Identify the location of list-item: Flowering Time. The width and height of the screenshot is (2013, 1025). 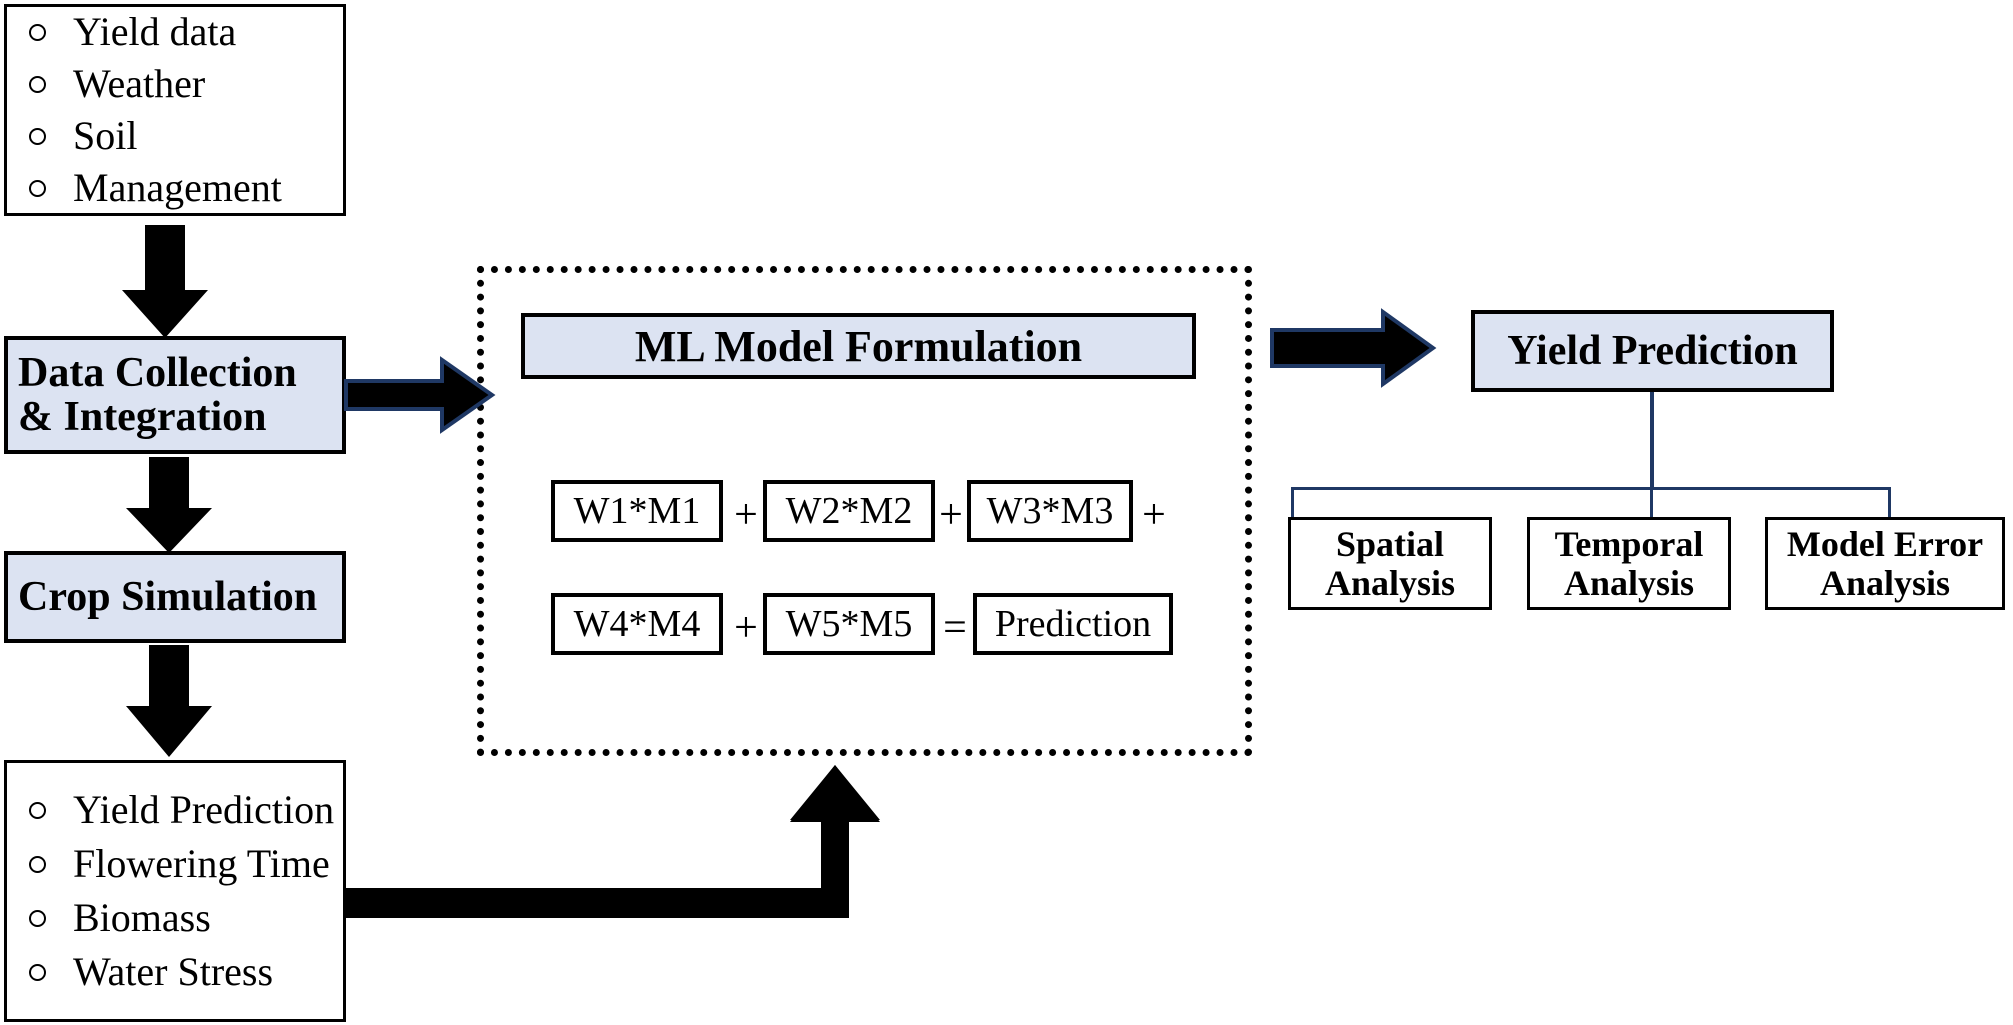
(175, 864).